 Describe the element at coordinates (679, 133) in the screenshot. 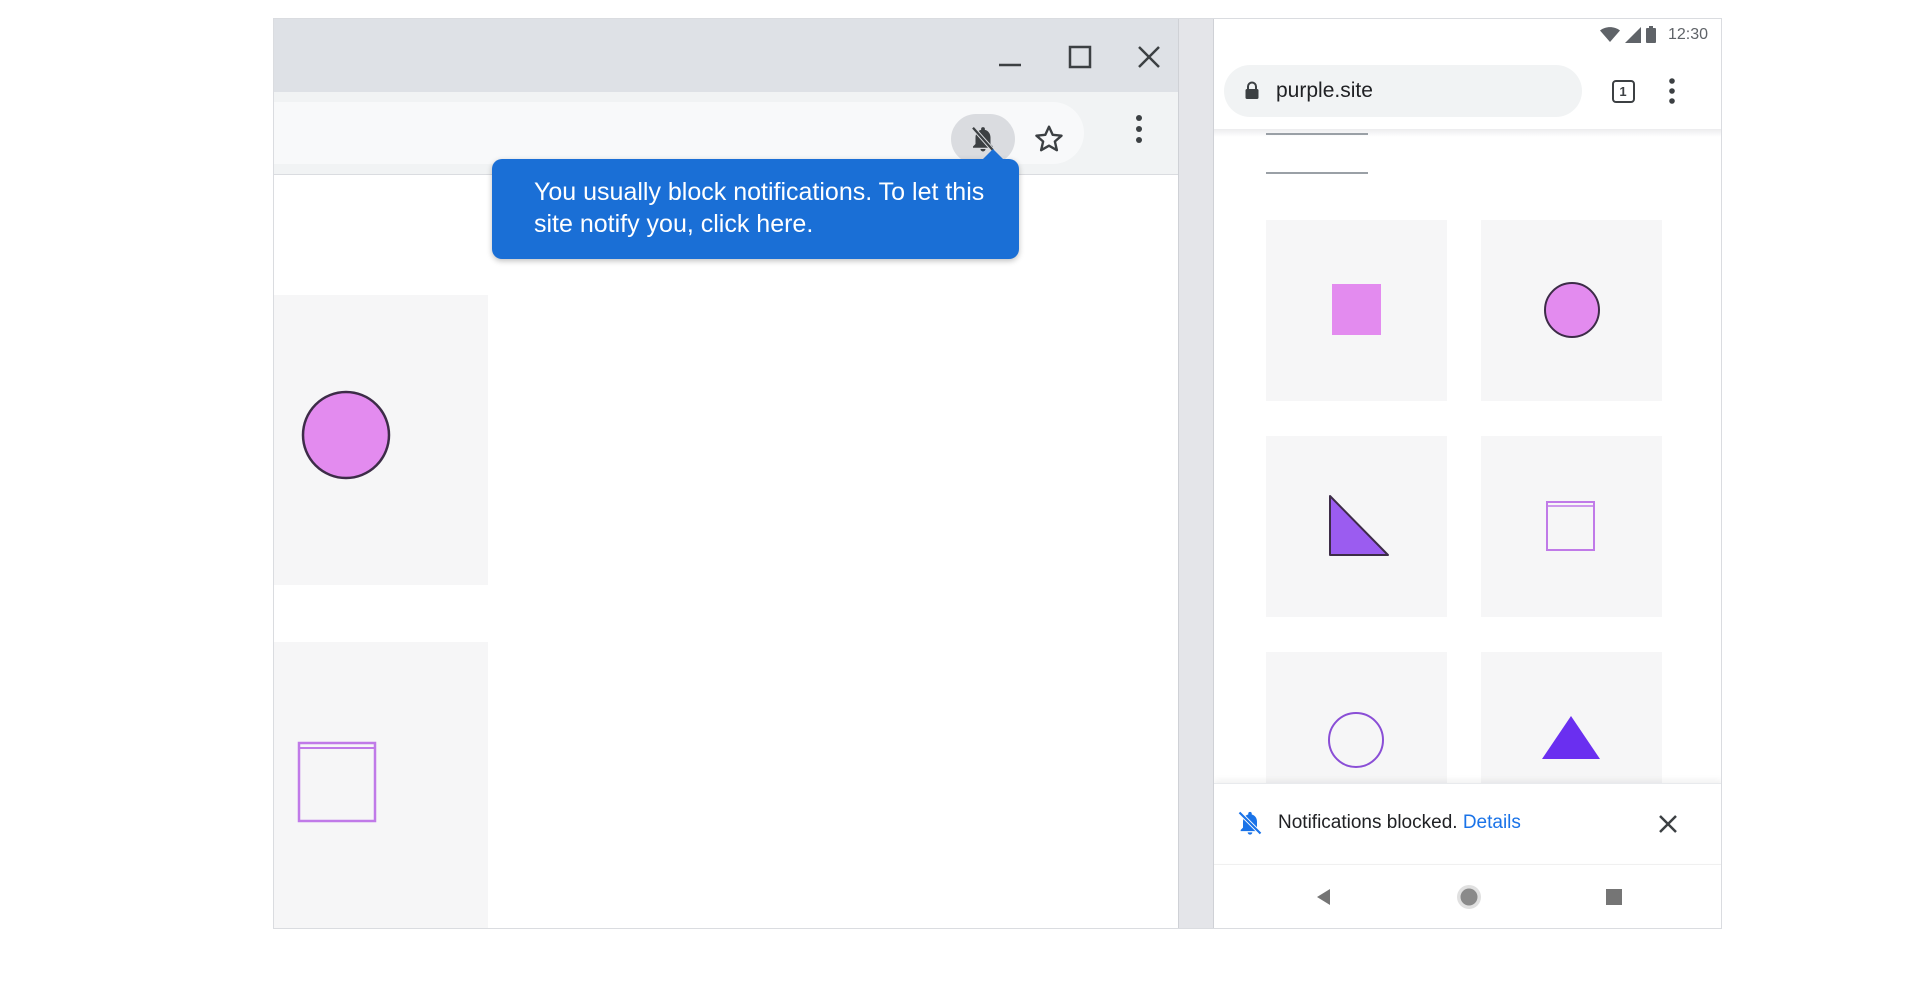

I see `address-bar` at that location.